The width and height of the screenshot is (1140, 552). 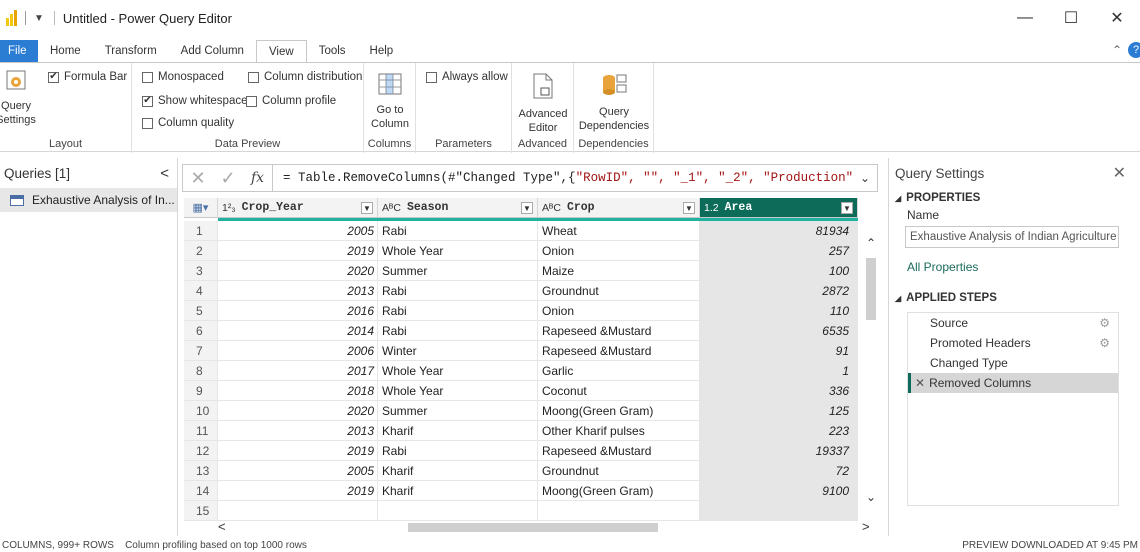 What do you see at coordinates (779, 471) in the screenshot?
I see `cell-area: 72` at bounding box center [779, 471].